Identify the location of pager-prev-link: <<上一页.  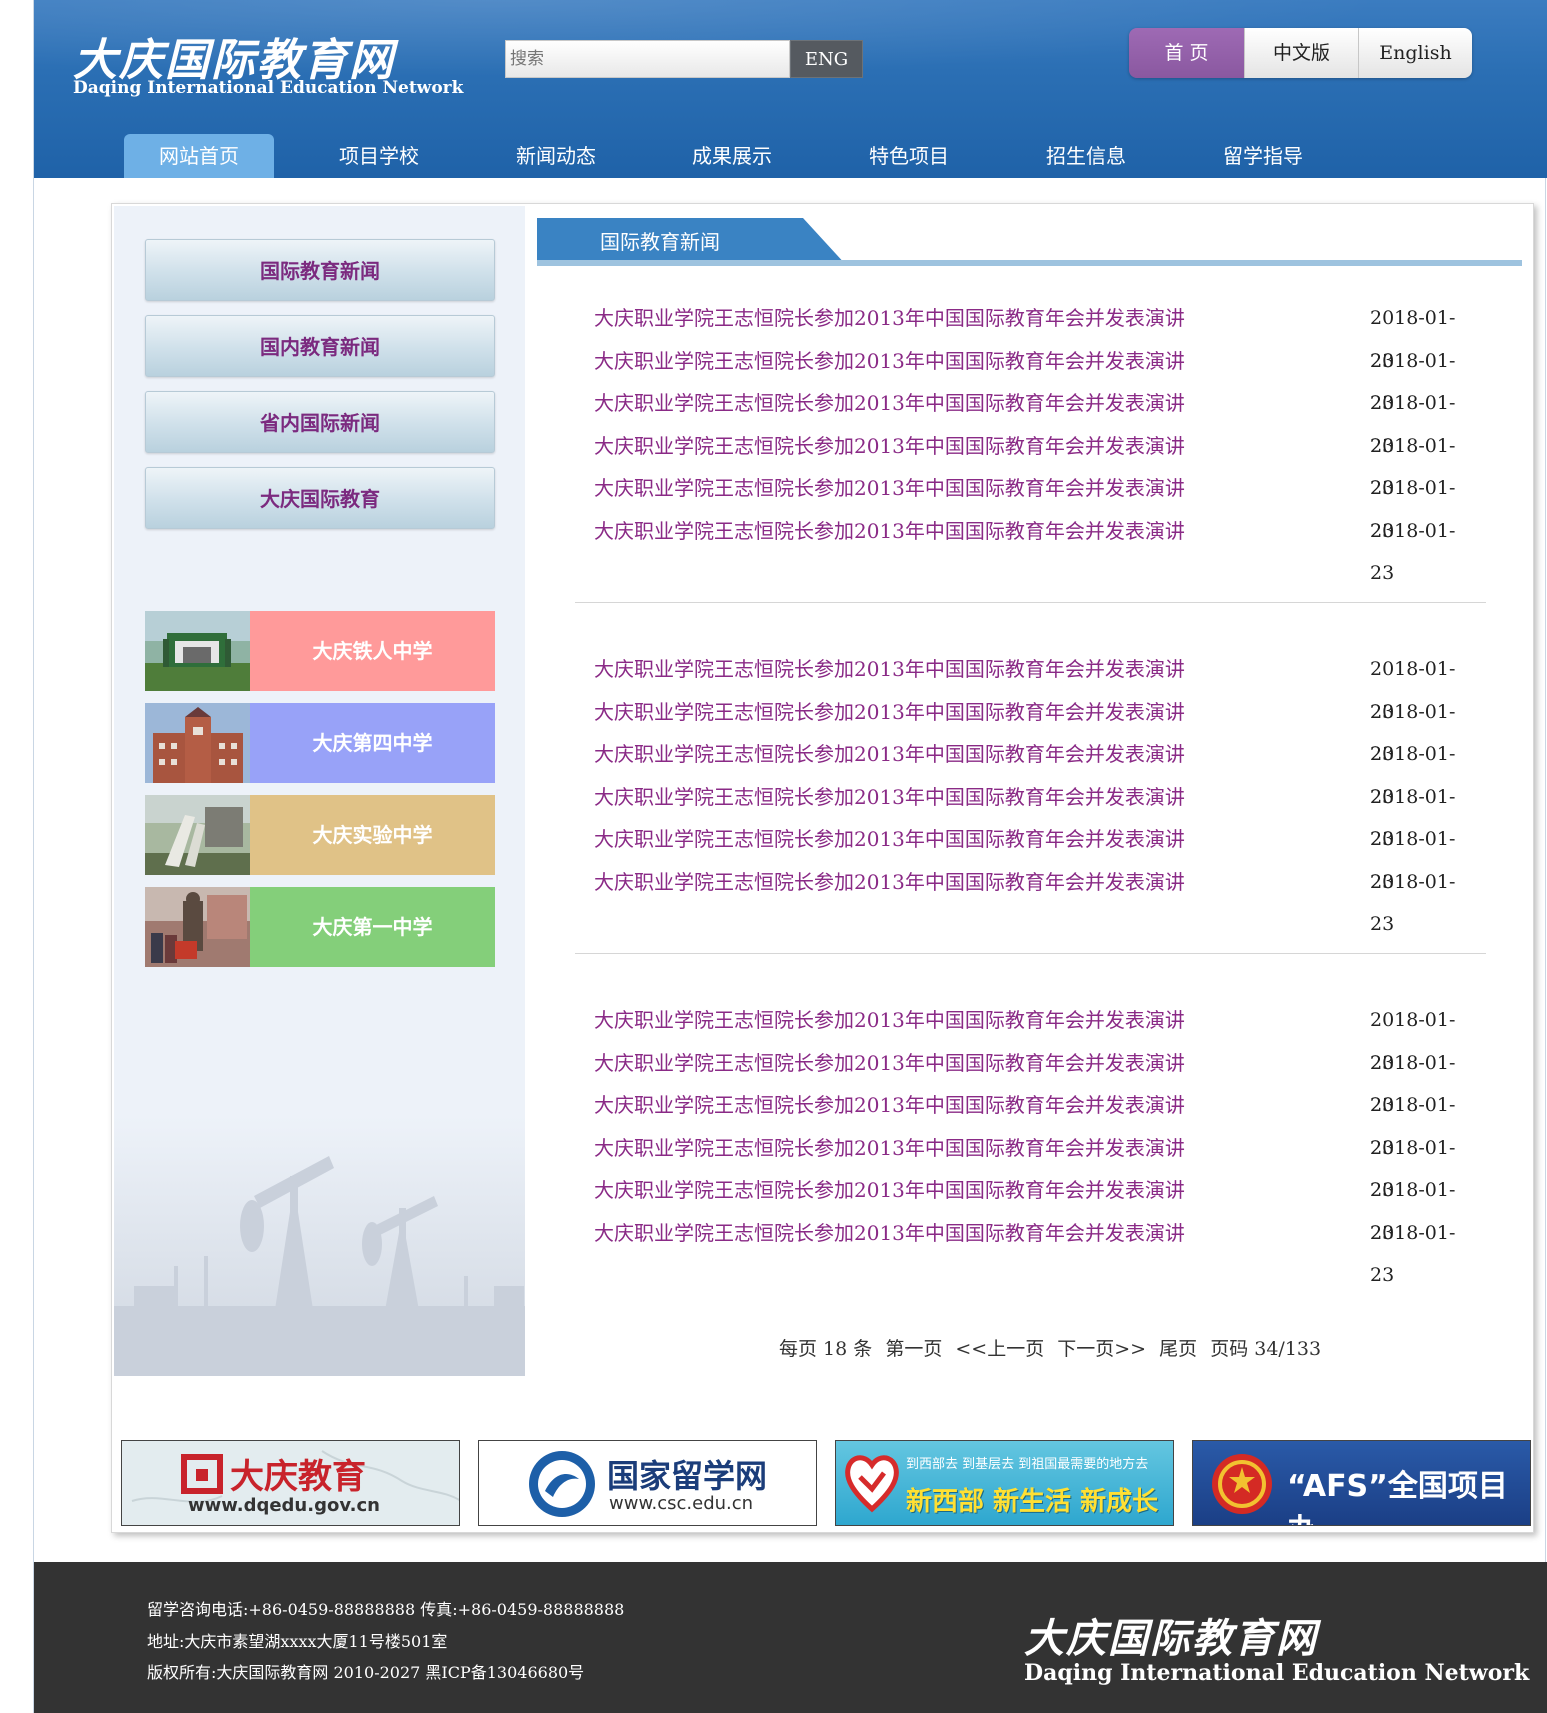
(999, 1349).